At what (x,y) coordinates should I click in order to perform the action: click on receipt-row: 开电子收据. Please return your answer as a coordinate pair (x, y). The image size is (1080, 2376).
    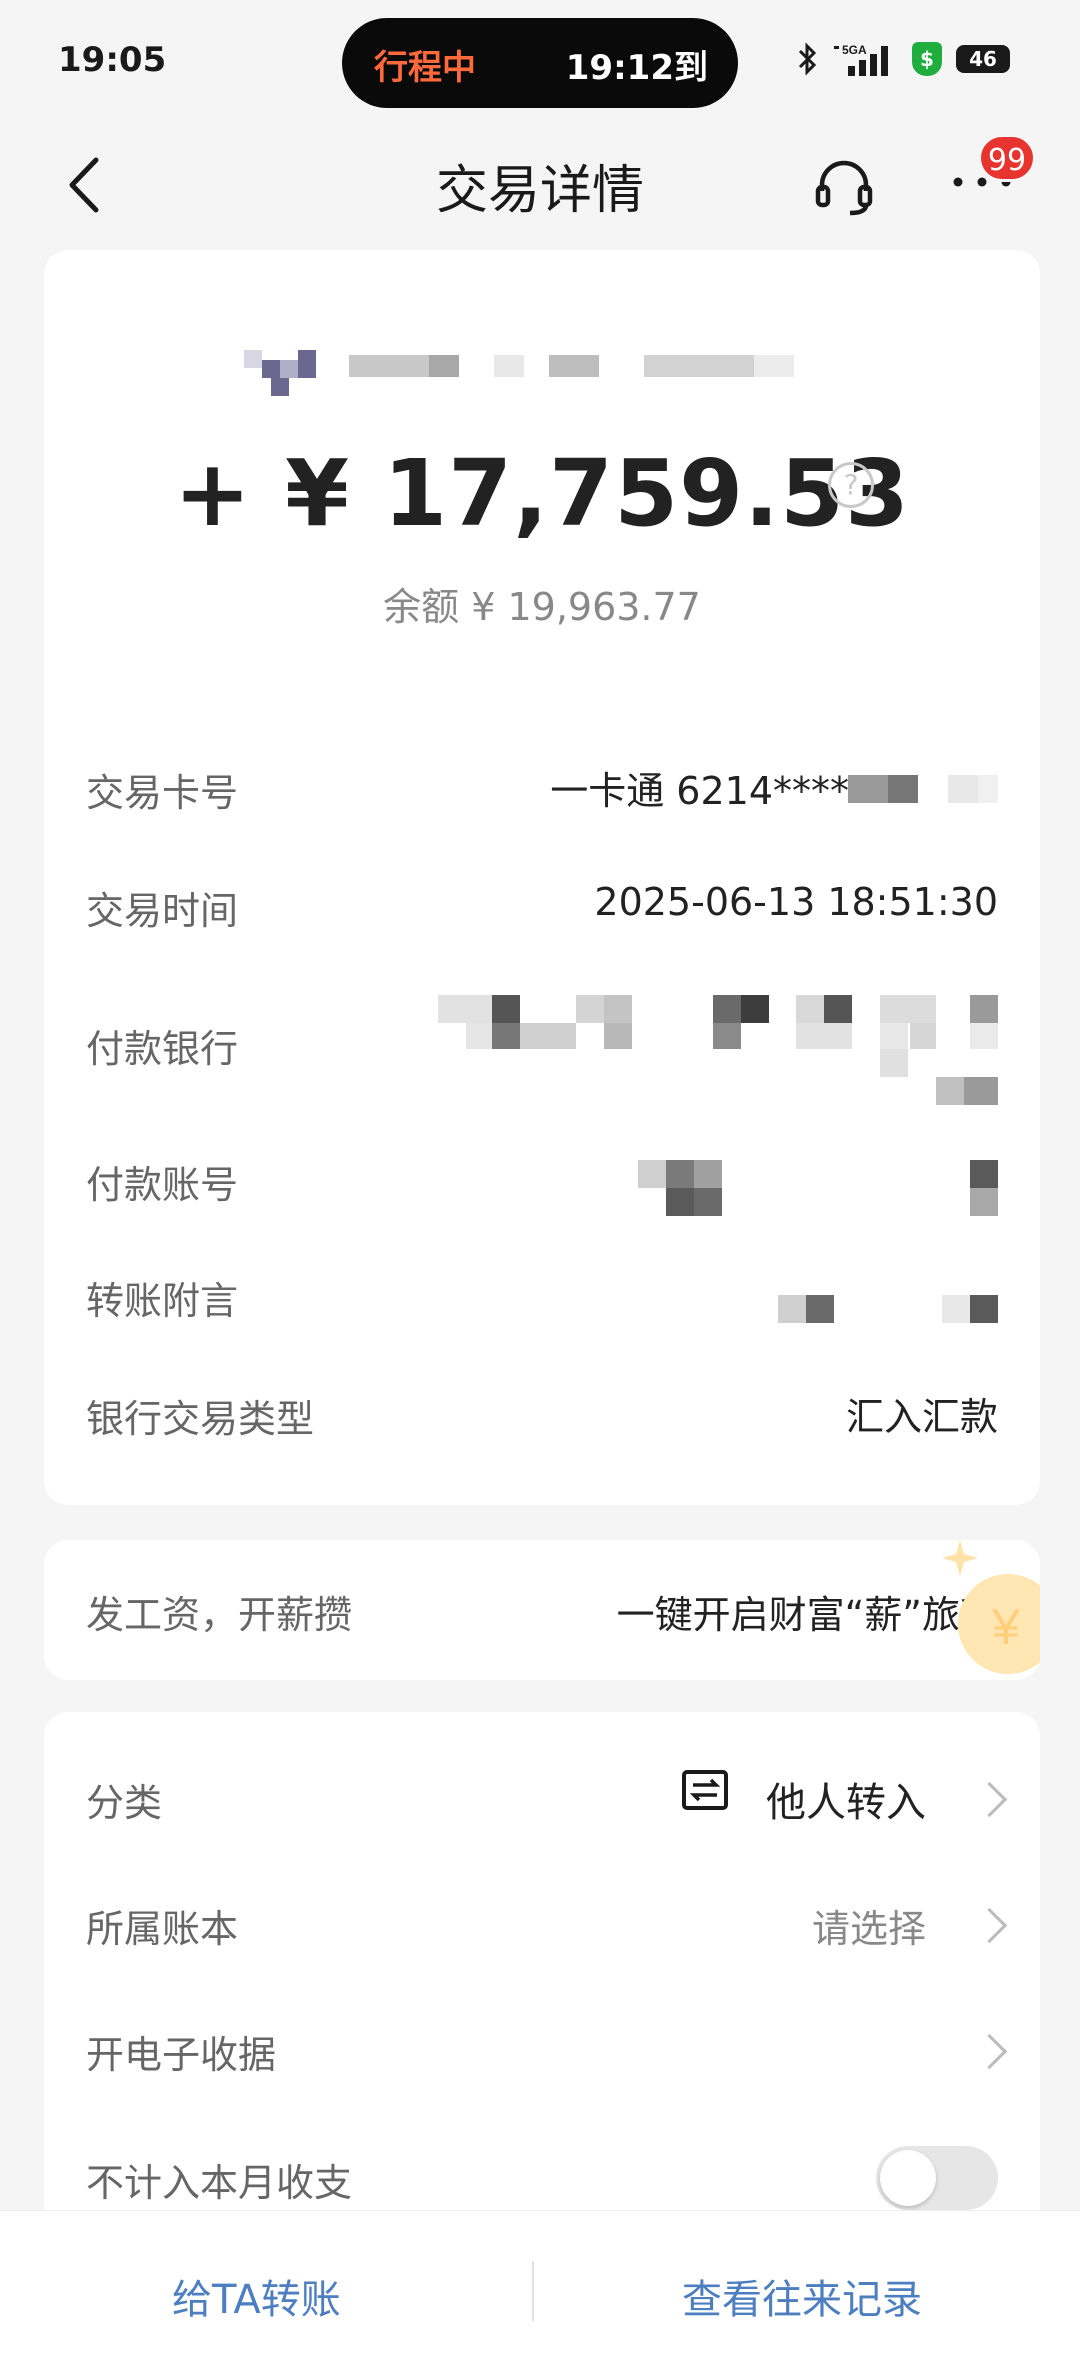
    Looking at the image, I should click on (542, 2049).